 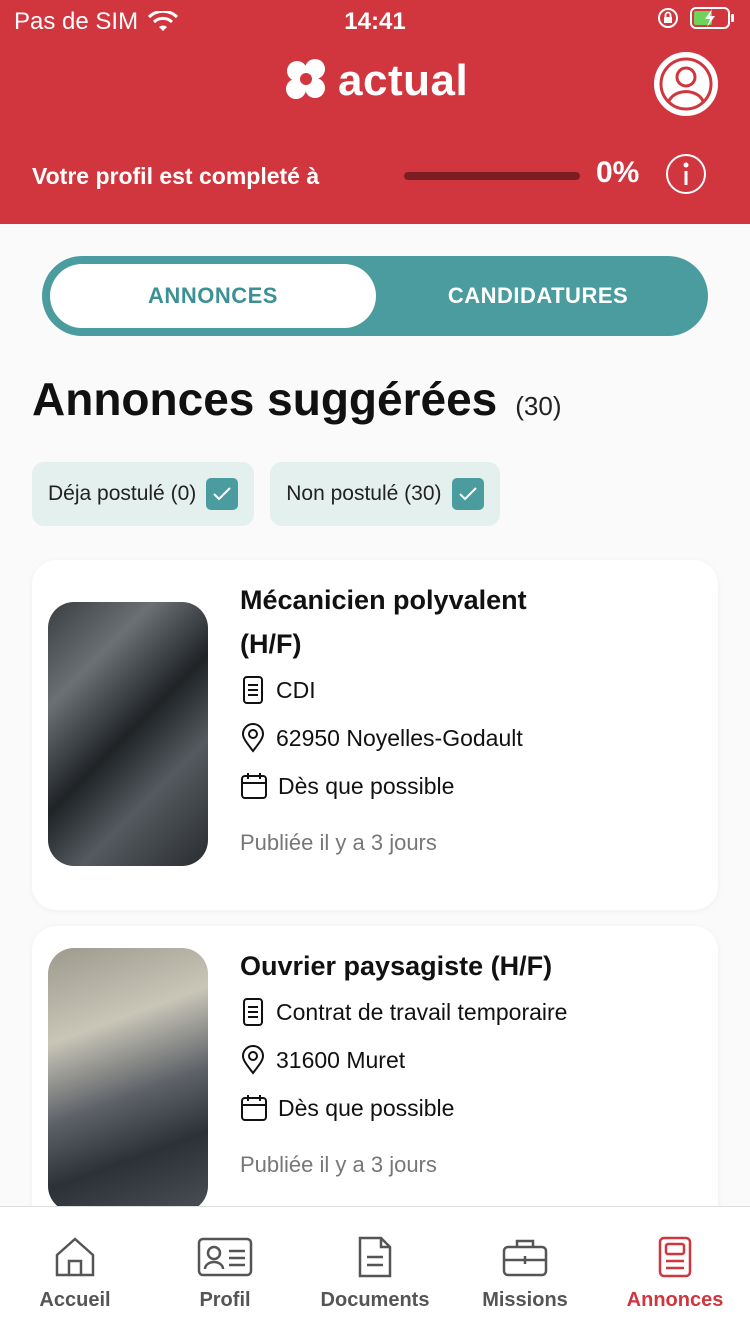 What do you see at coordinates (225, 1300) in the screenshot?
I see `nav-label: Profil` at bounding box center [225, 1300].